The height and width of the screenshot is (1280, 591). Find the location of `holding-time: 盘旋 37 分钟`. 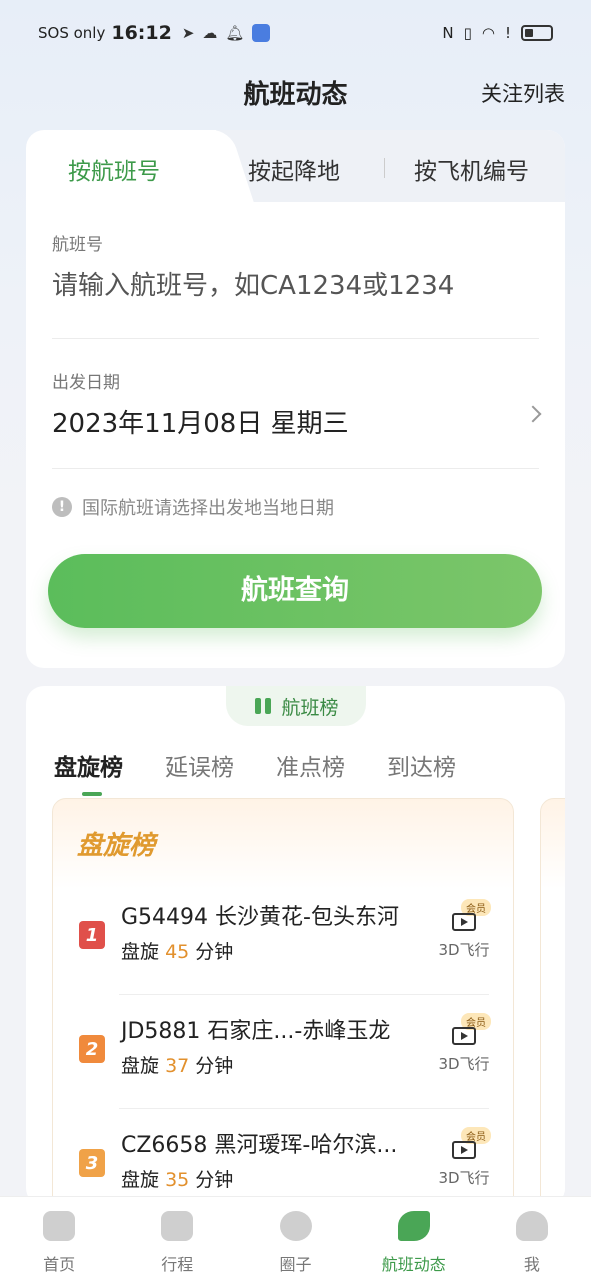

holding-time: 盘旋 37 分钟 is located at coordinates (177, 1066).